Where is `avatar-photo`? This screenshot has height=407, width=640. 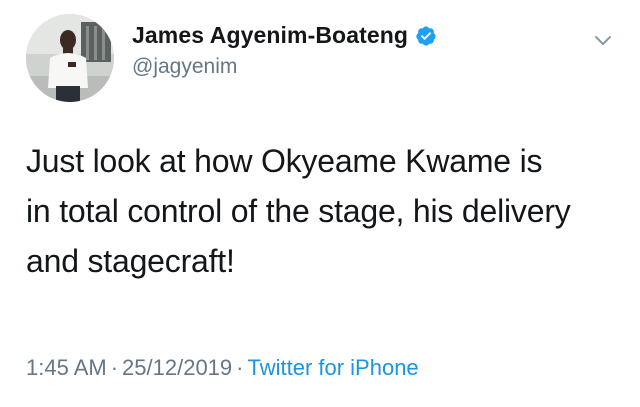
avatar-photo is located at coordinates (70, 58).